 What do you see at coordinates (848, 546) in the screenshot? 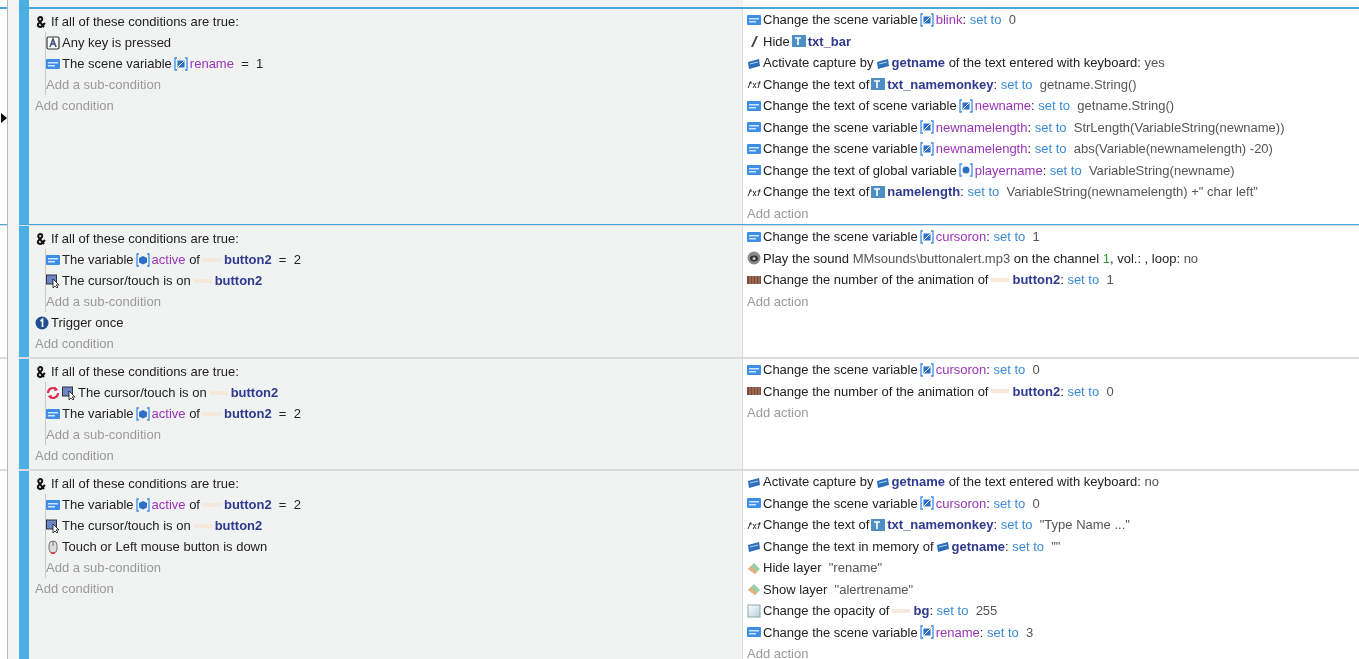
I see `action-text: Change the text in memory of` at bounding box center [848, 546].